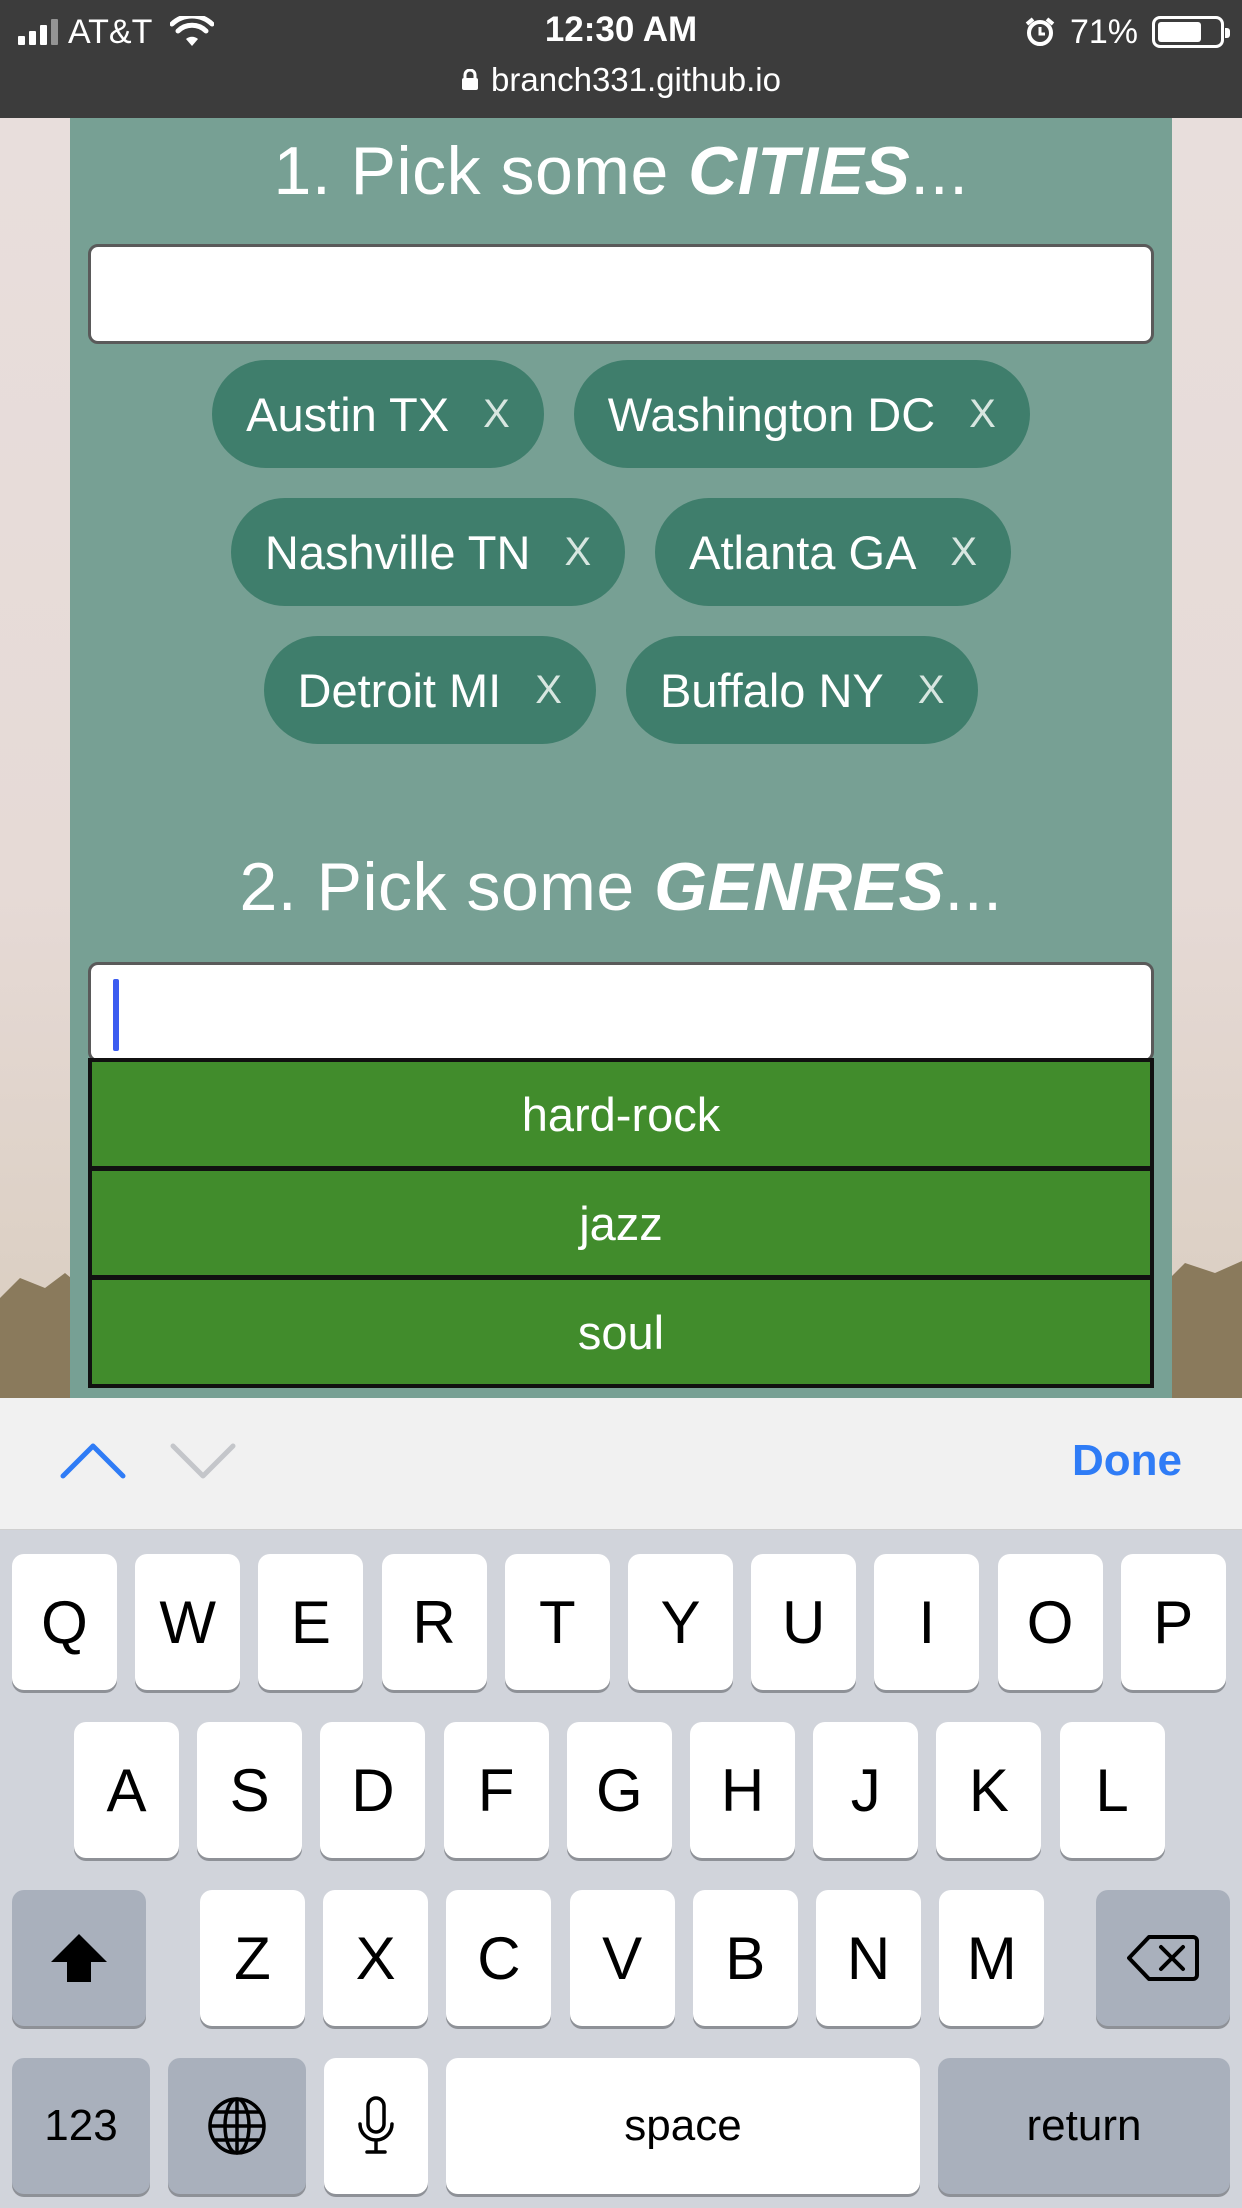  I want to click on genre-suggestions: hard-rock jazz soul, so click(621, 1223).